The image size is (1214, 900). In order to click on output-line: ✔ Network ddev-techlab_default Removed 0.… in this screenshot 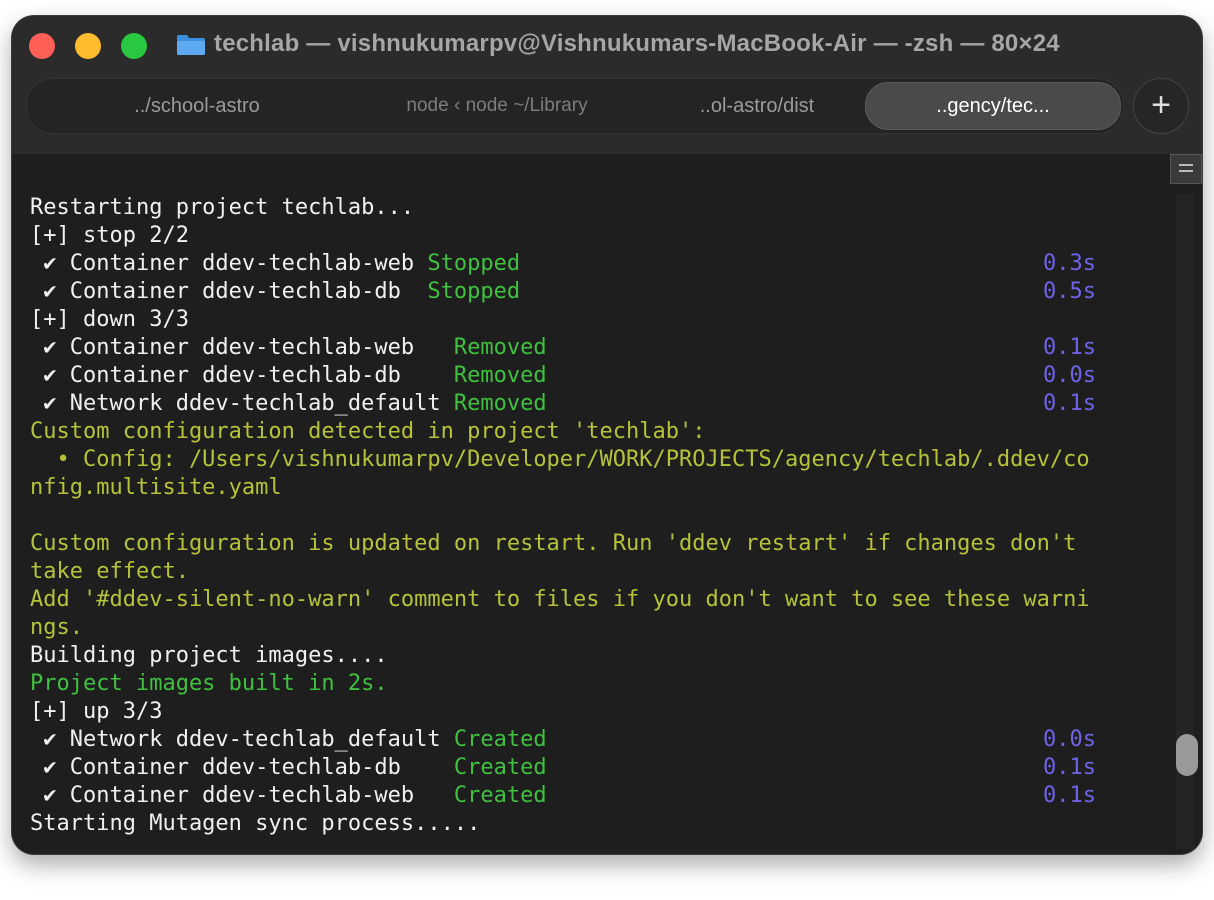, I will do `click(563, 403)`.